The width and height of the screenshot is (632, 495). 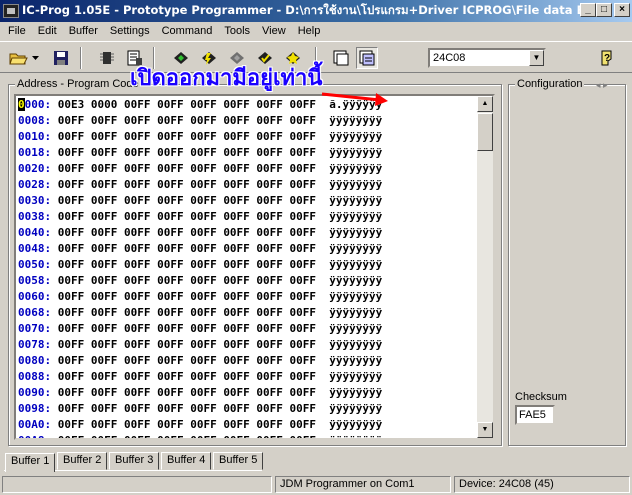 What do you see at coordinates (274, 31) in the screenshot?
I see `menu-view: View` at bounding box center [274, 31].